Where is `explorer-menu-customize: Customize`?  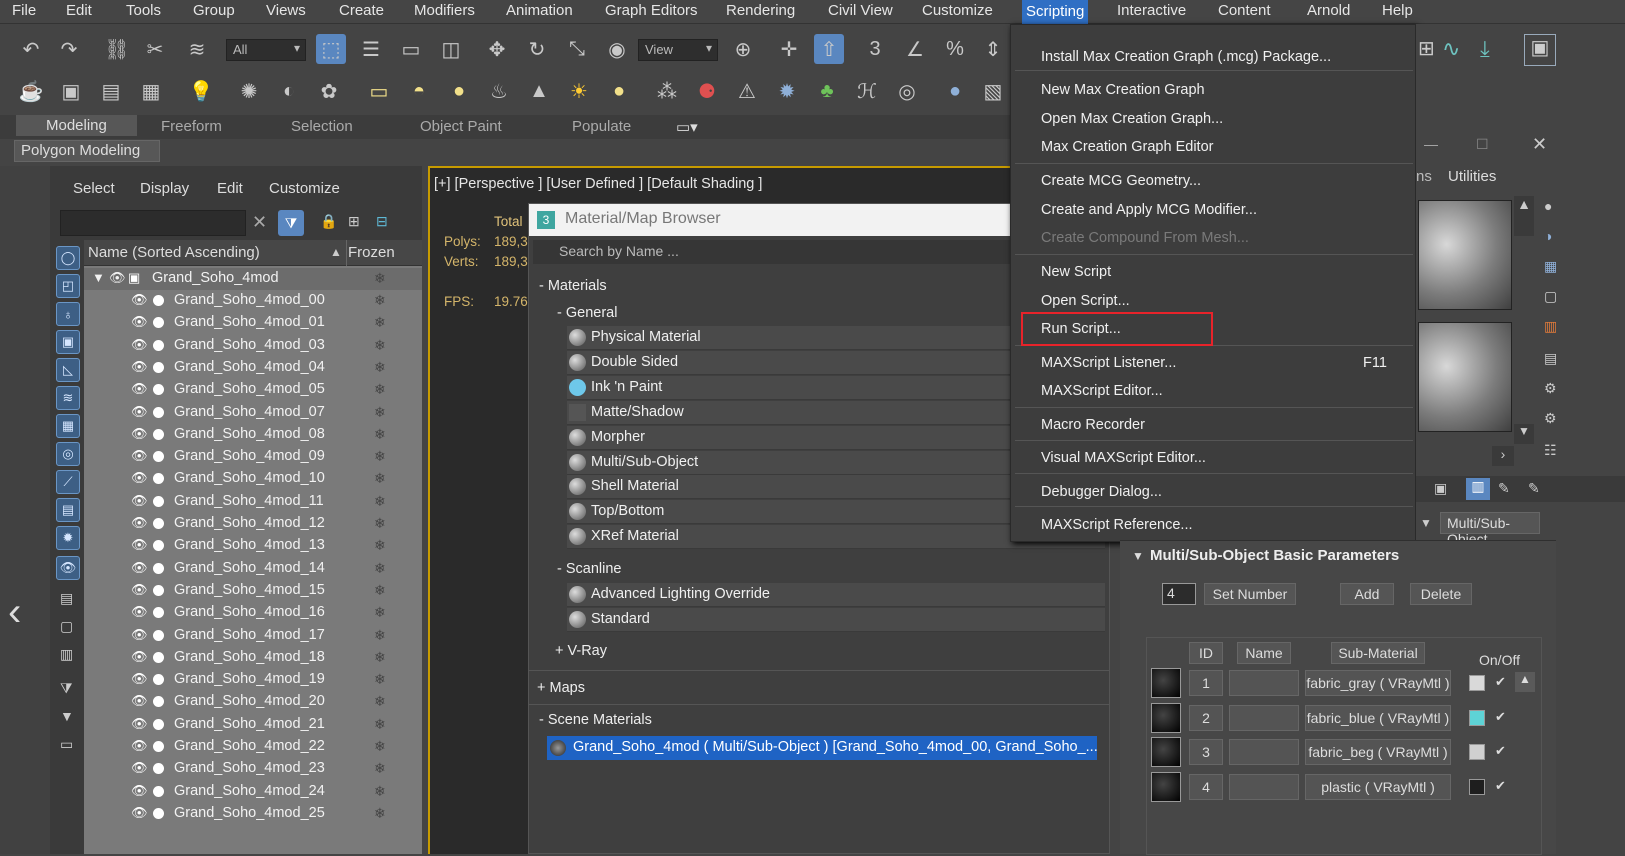 explorer-menu-customize: Customize is located at coordinates (304, 188).